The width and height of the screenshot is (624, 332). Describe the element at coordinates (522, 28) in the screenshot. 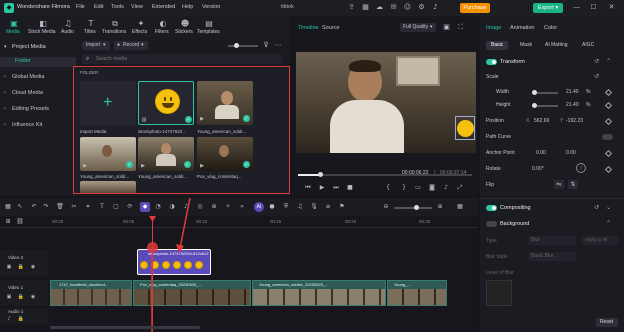

I see `tab-animation: Animation` at that location.